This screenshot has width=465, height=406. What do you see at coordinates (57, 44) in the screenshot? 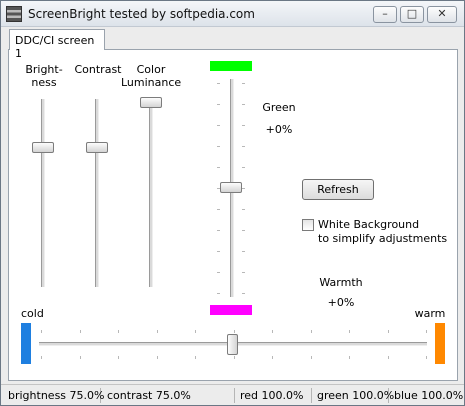
I see `tab-ddc-screen-1: DDC/CI screen 1` at bounding box center [57, 44].